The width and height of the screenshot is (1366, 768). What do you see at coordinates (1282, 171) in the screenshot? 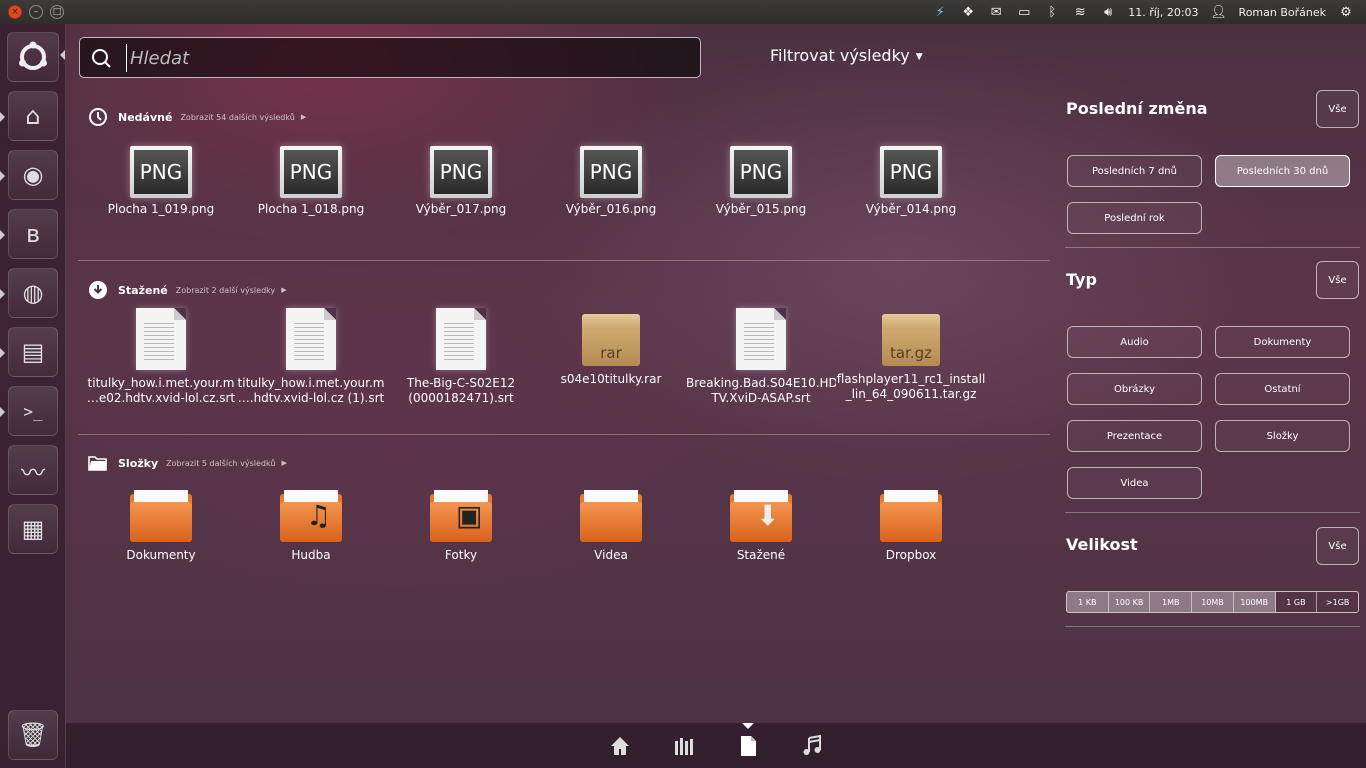
I see `filter-last-30-days: Posledních 30 dnů` at bounding box center [1282, 171].